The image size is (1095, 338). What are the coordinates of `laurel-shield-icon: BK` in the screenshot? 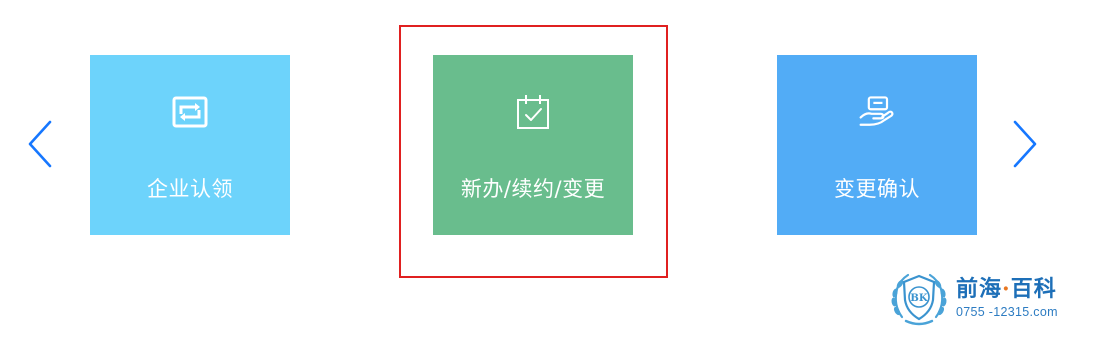 It's located at (919, 299).